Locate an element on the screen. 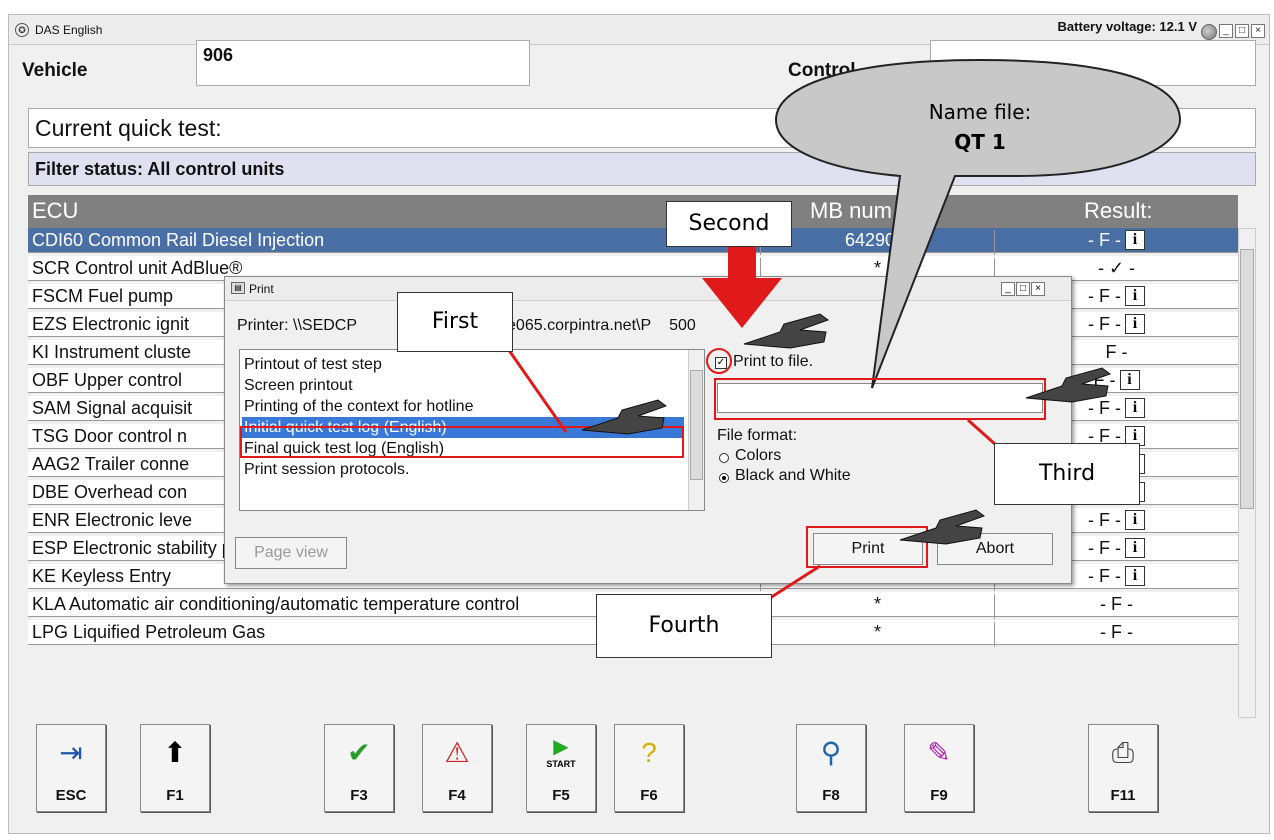 Image resolution: width=1274 pixels, height=840 pixels. control-field is located at coordinates (1093, 63).